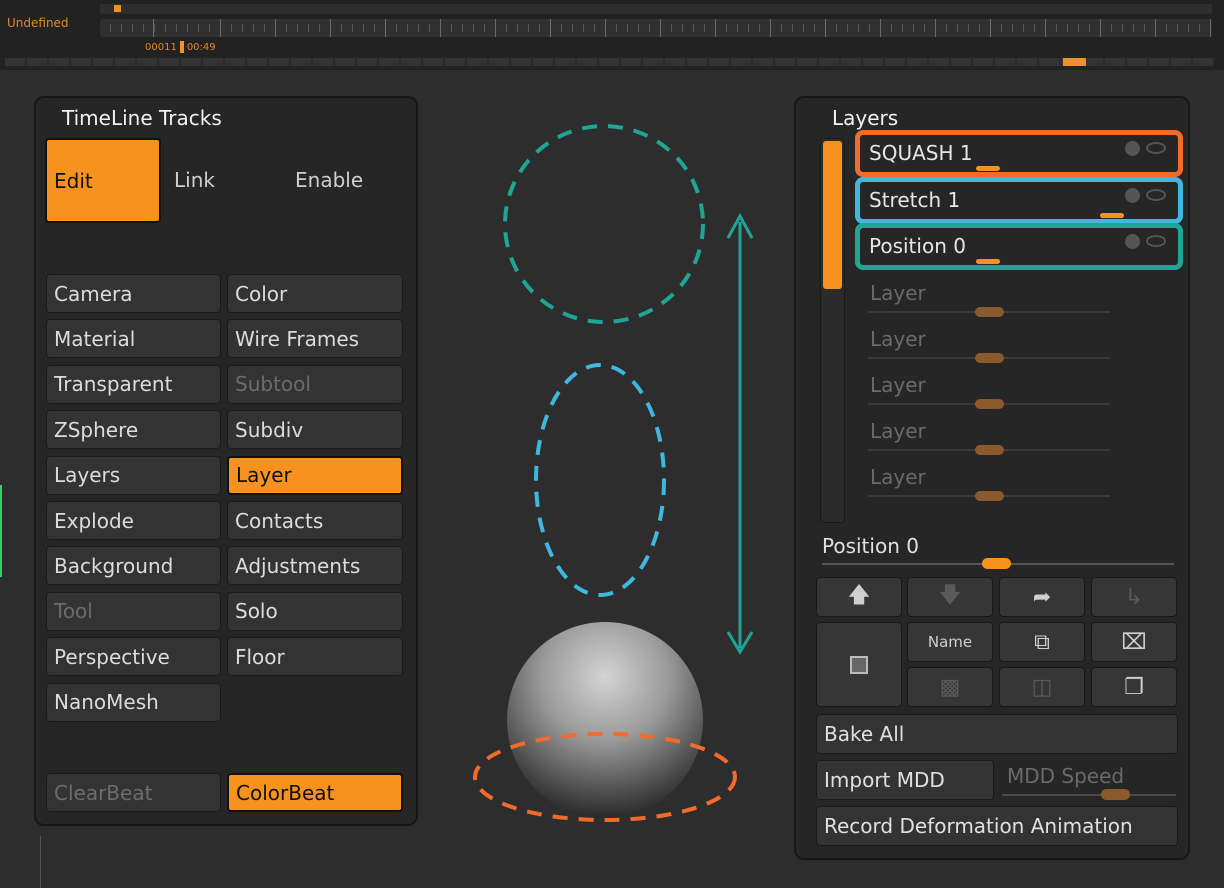 Image resolution: width=1224 pixels, height=888 pixels. Describe the element at coordinates (133, 293) in the screenshot. I see `track-camera-button: Camera` at that location.